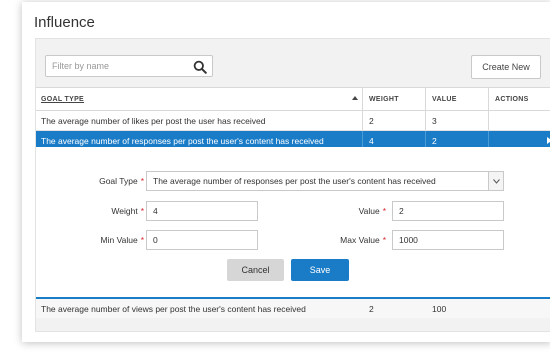 The width and height of the screenshot is (550, 360). Describe the element at coordinates (495, 181) in the screenshot. I see `chevron-down-icon` at that location.